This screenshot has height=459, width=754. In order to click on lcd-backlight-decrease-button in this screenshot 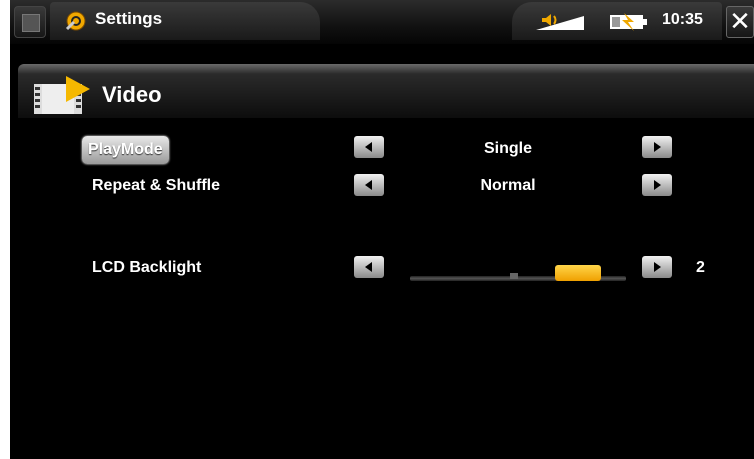, I will do `click(369, 267)`.